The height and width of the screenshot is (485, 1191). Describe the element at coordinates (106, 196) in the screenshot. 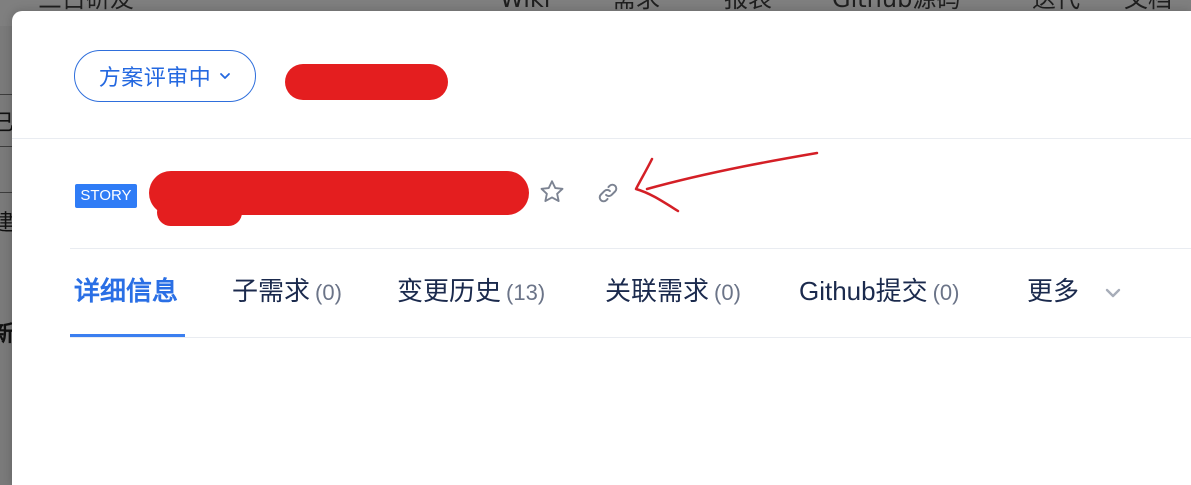

I see `story-type-badge: STORY` at that location.